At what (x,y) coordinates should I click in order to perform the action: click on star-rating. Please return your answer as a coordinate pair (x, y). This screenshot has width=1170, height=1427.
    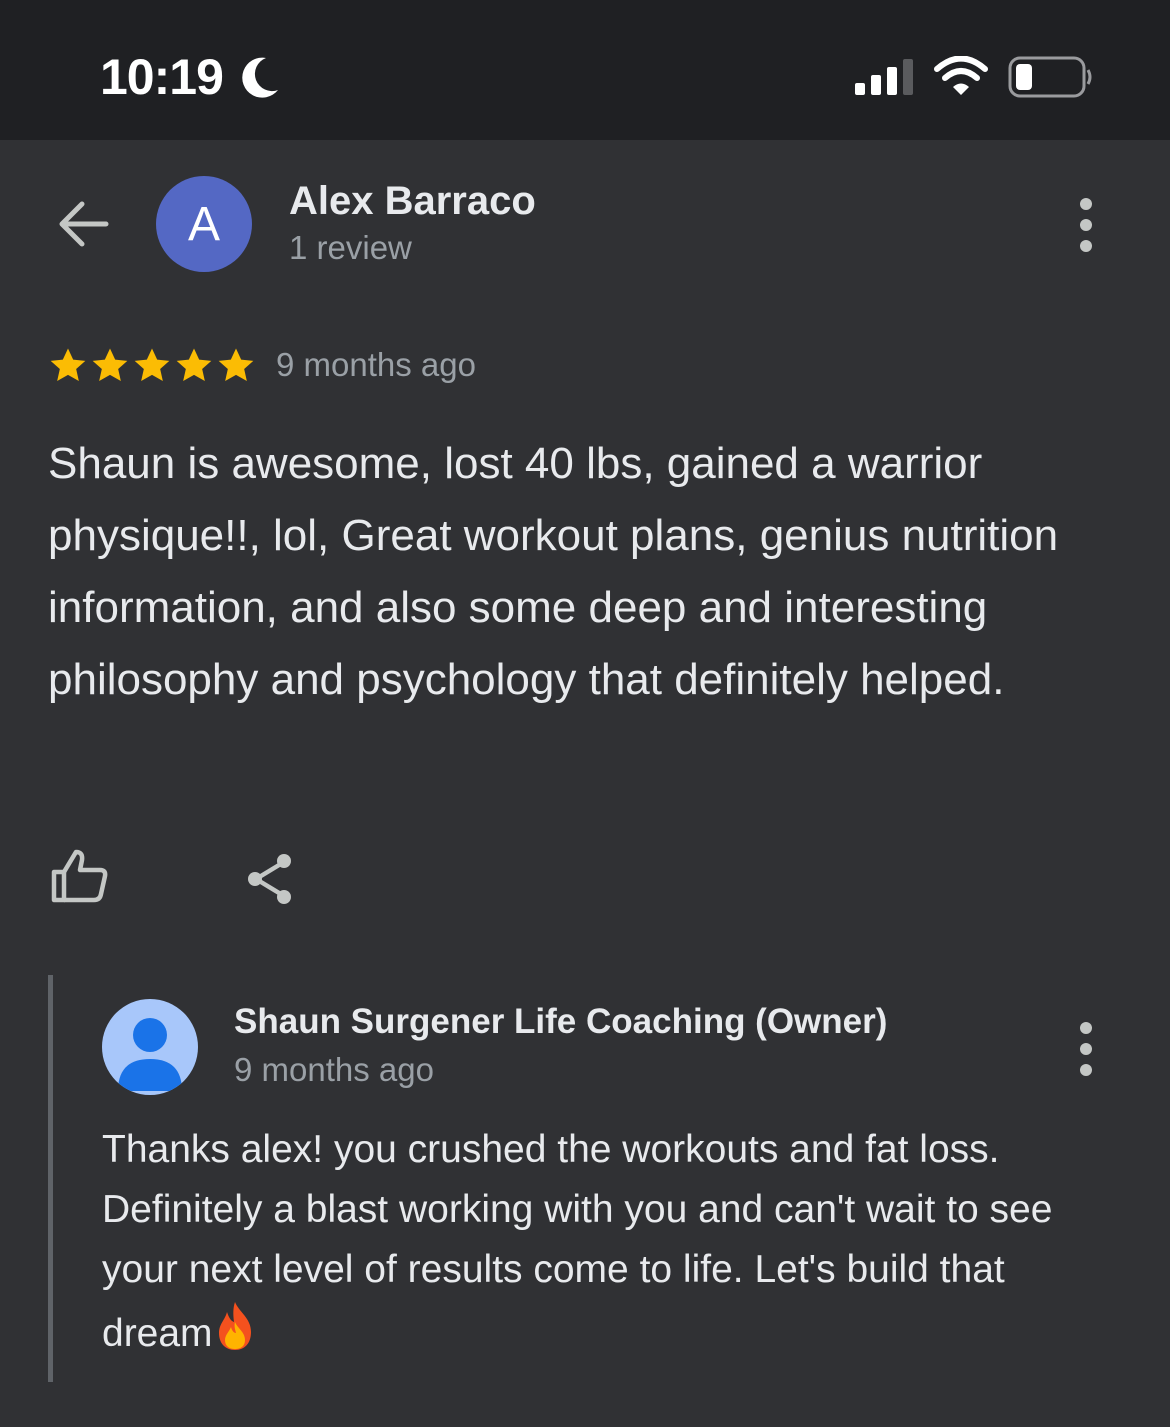
    Looking at the image, I should click on (152, 366).